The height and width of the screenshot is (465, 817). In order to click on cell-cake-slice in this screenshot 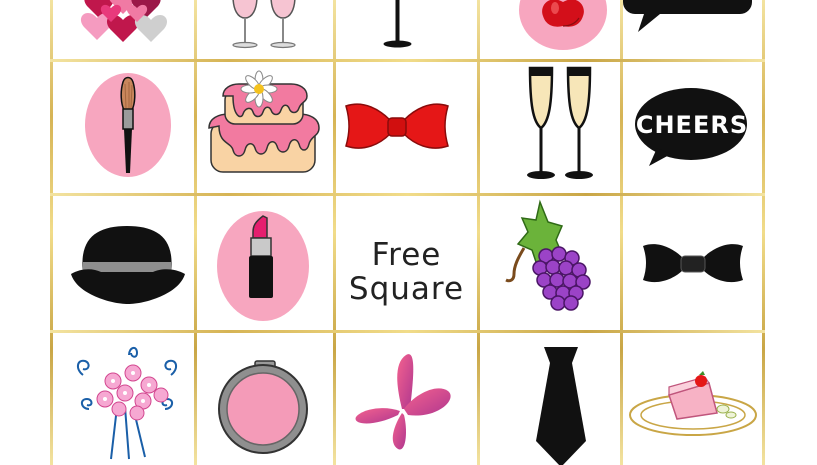, I will do `click(692, 399)`.